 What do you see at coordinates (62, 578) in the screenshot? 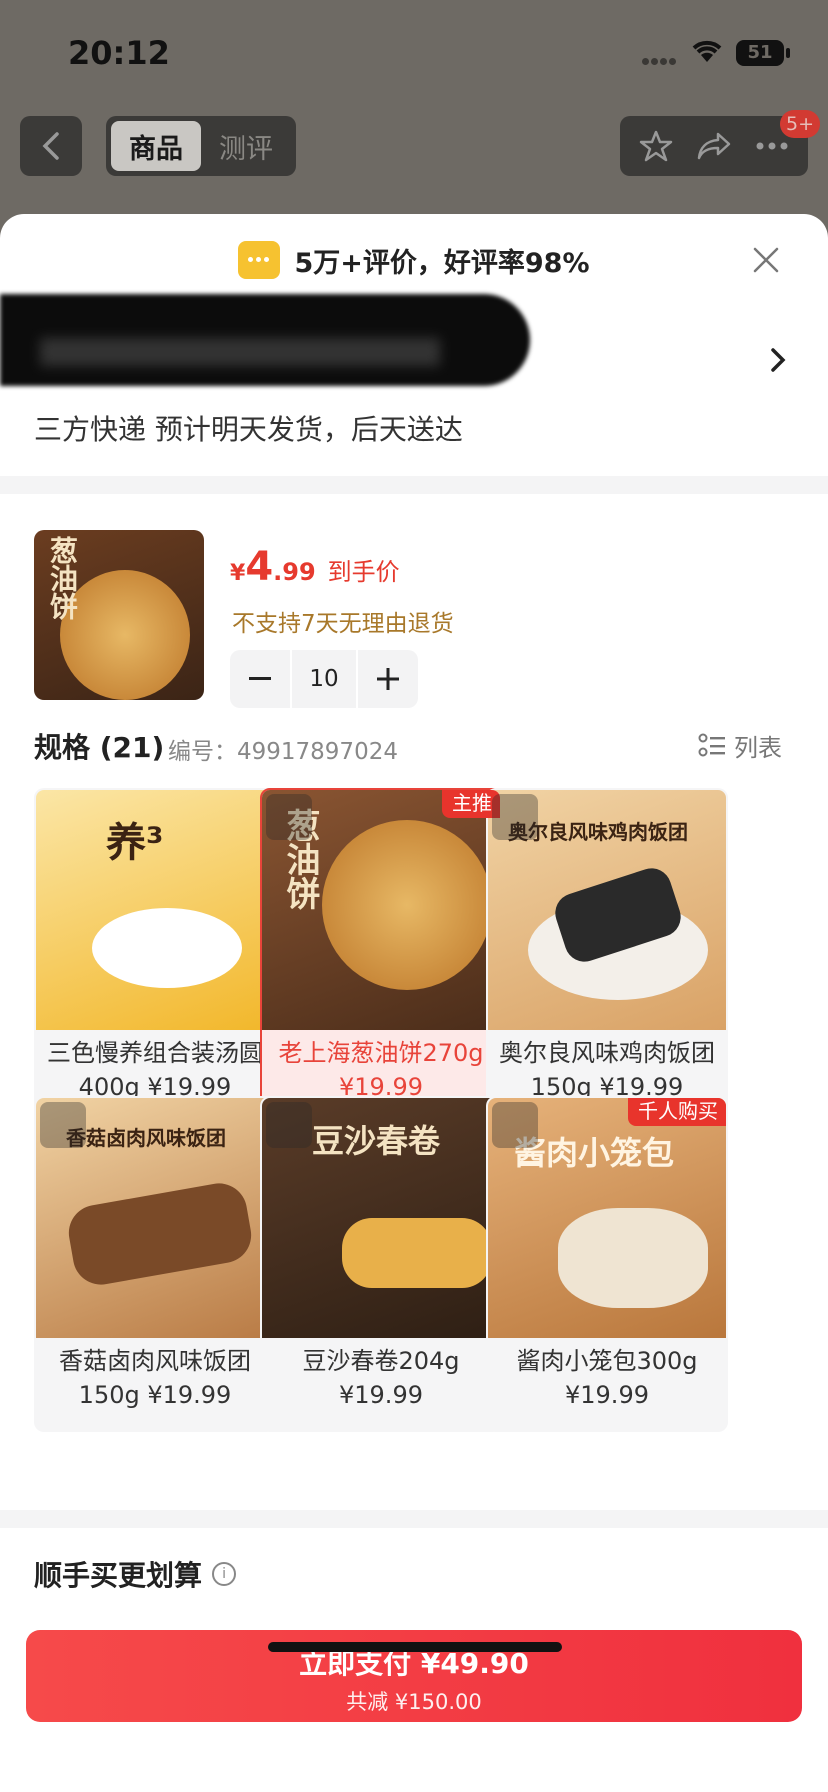
I see `thumb-title: 葱油饼` at bounding box center [62, 578].